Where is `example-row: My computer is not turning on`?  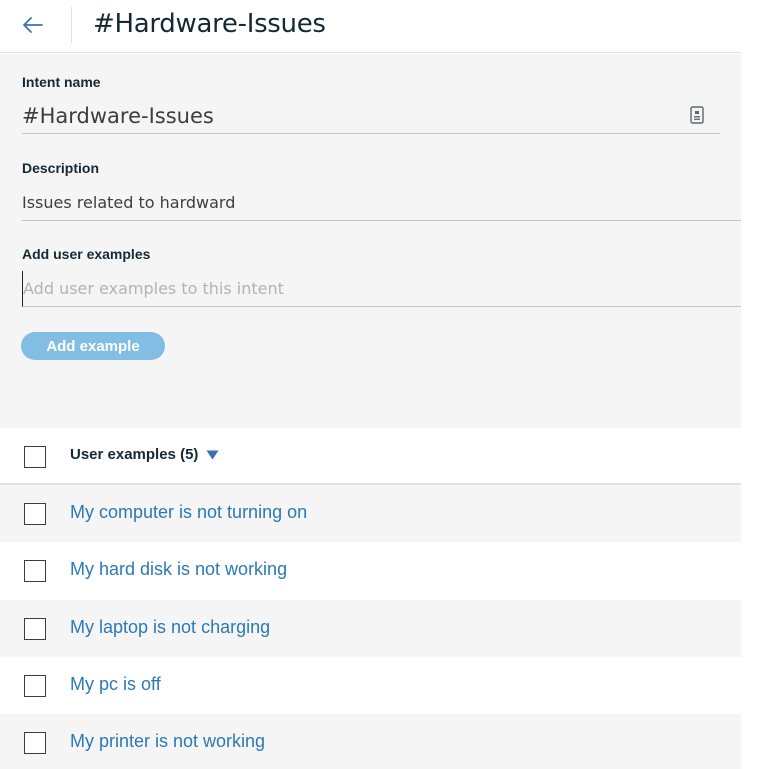 example-row: My computer is not turning on is located at coordinates (370, 513).